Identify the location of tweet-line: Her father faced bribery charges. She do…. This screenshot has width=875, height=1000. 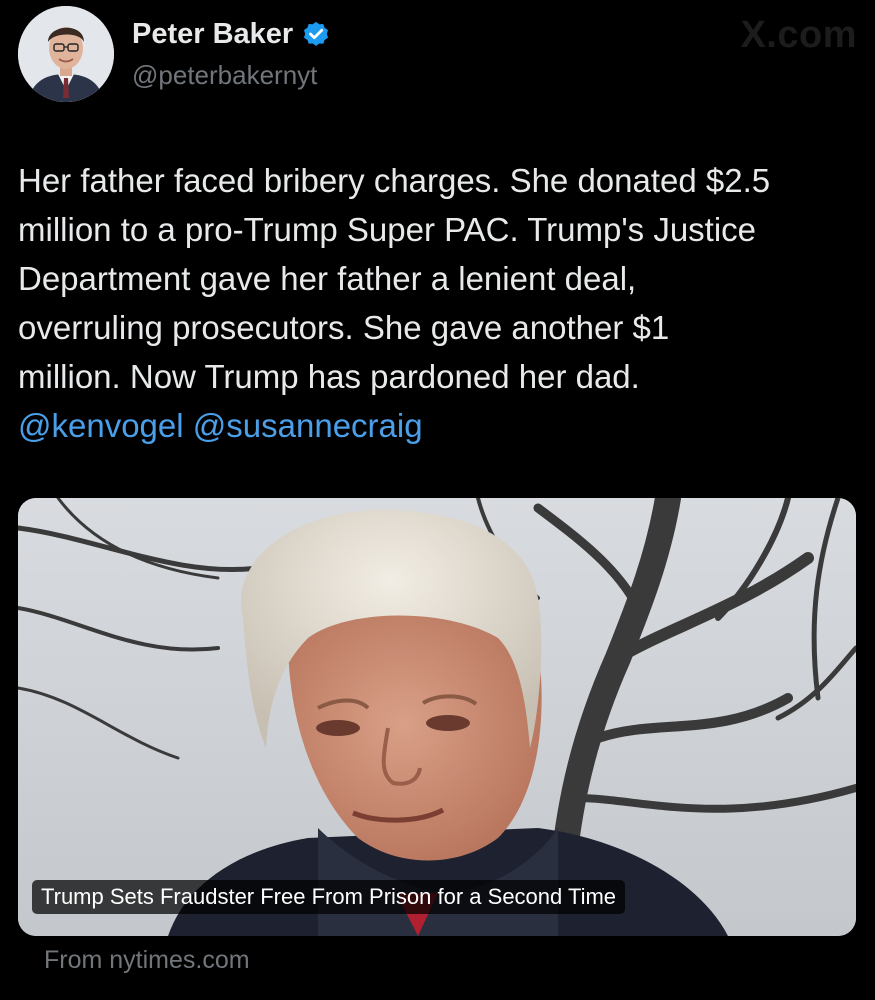
(394, 180).